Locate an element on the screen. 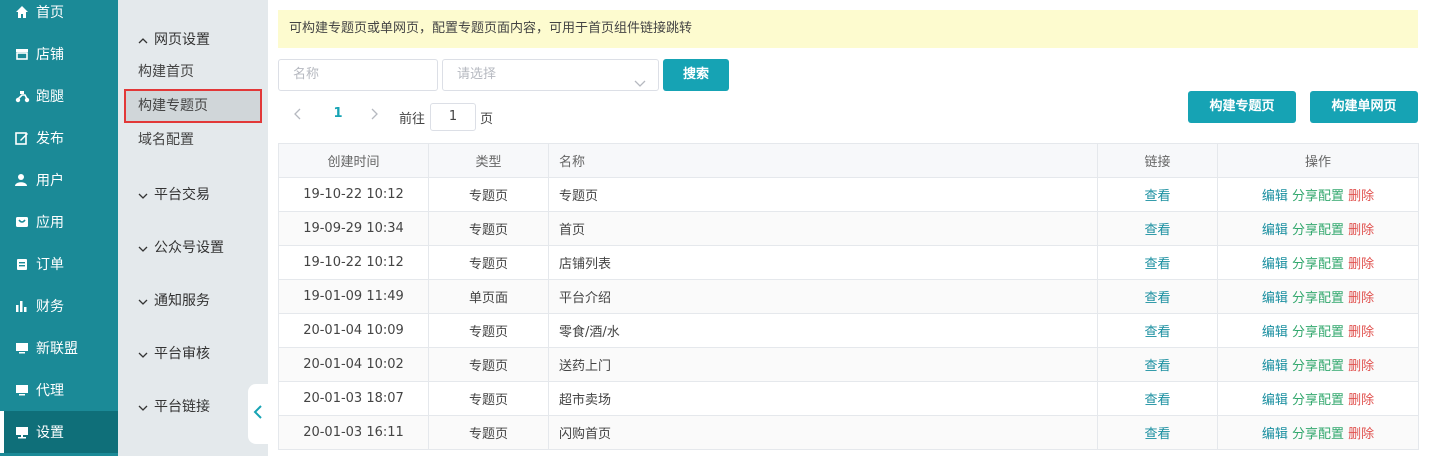 Image resolution: width=1434 pixels, height=456 pixels. monitor-icon is located at coordinates (22, 348).